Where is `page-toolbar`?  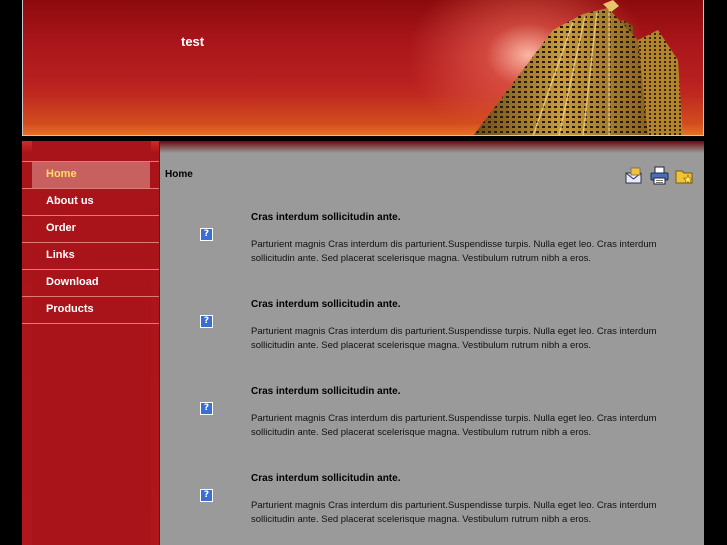
page-toolbar is located at coordinates (659, 175).